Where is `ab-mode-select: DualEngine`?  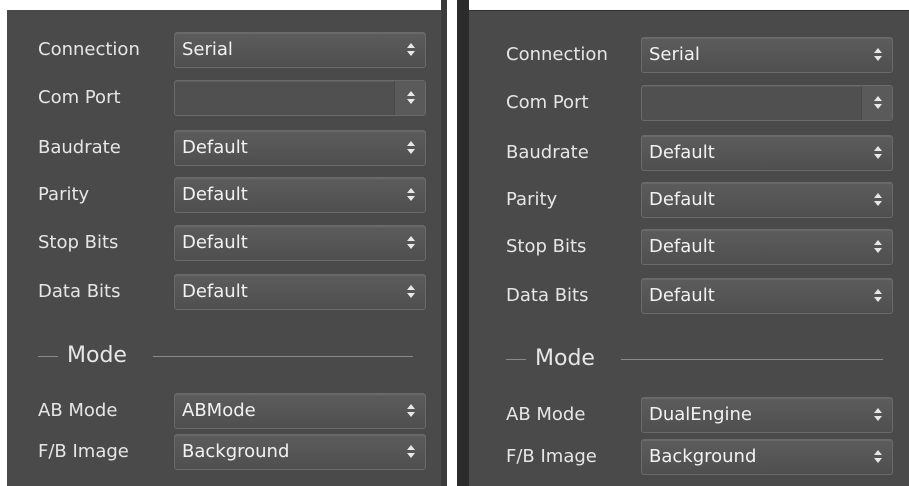
ab-mode-select: DualEngine is located at coordinates (767, 415).